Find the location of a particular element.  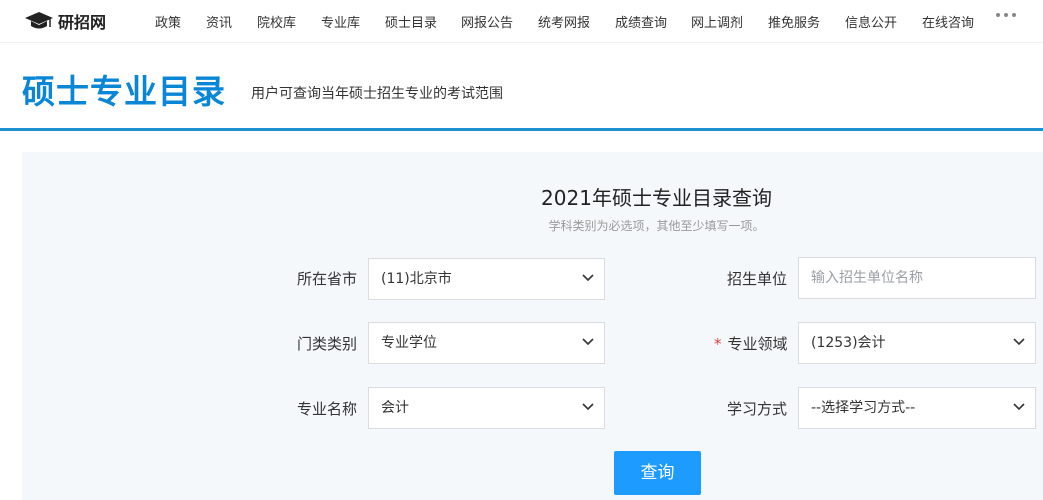

query-button: 查询 is located at coordinates (657, 473).